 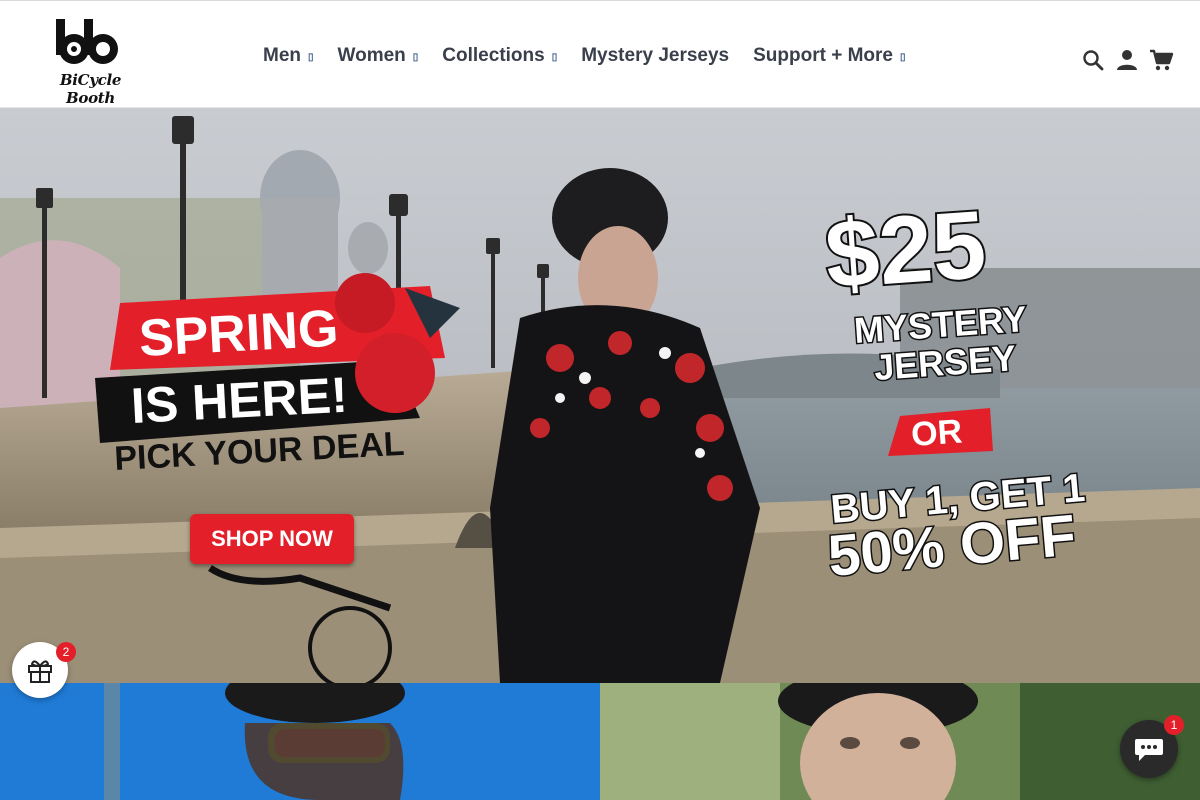 What do you see at coordinates (282, 55) in the screenshot?
I see `nav-label: Men` at bounding box center [282, 55].